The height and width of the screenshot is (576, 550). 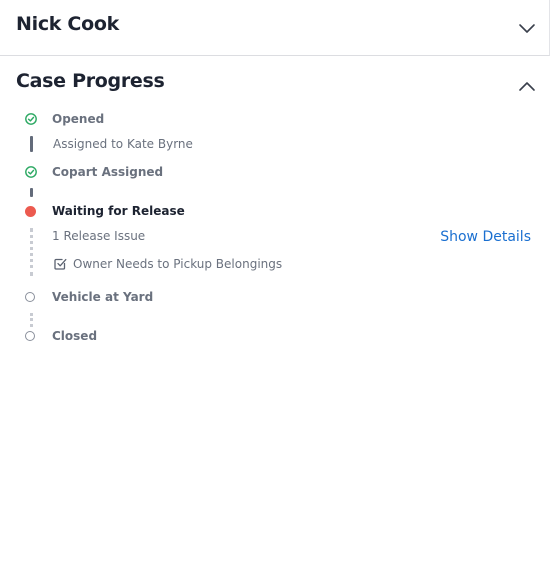 What do you see at coordinates (527, 86) in the screenshot?
I see `chevron-up-icon` at bounding box center [527, 86].